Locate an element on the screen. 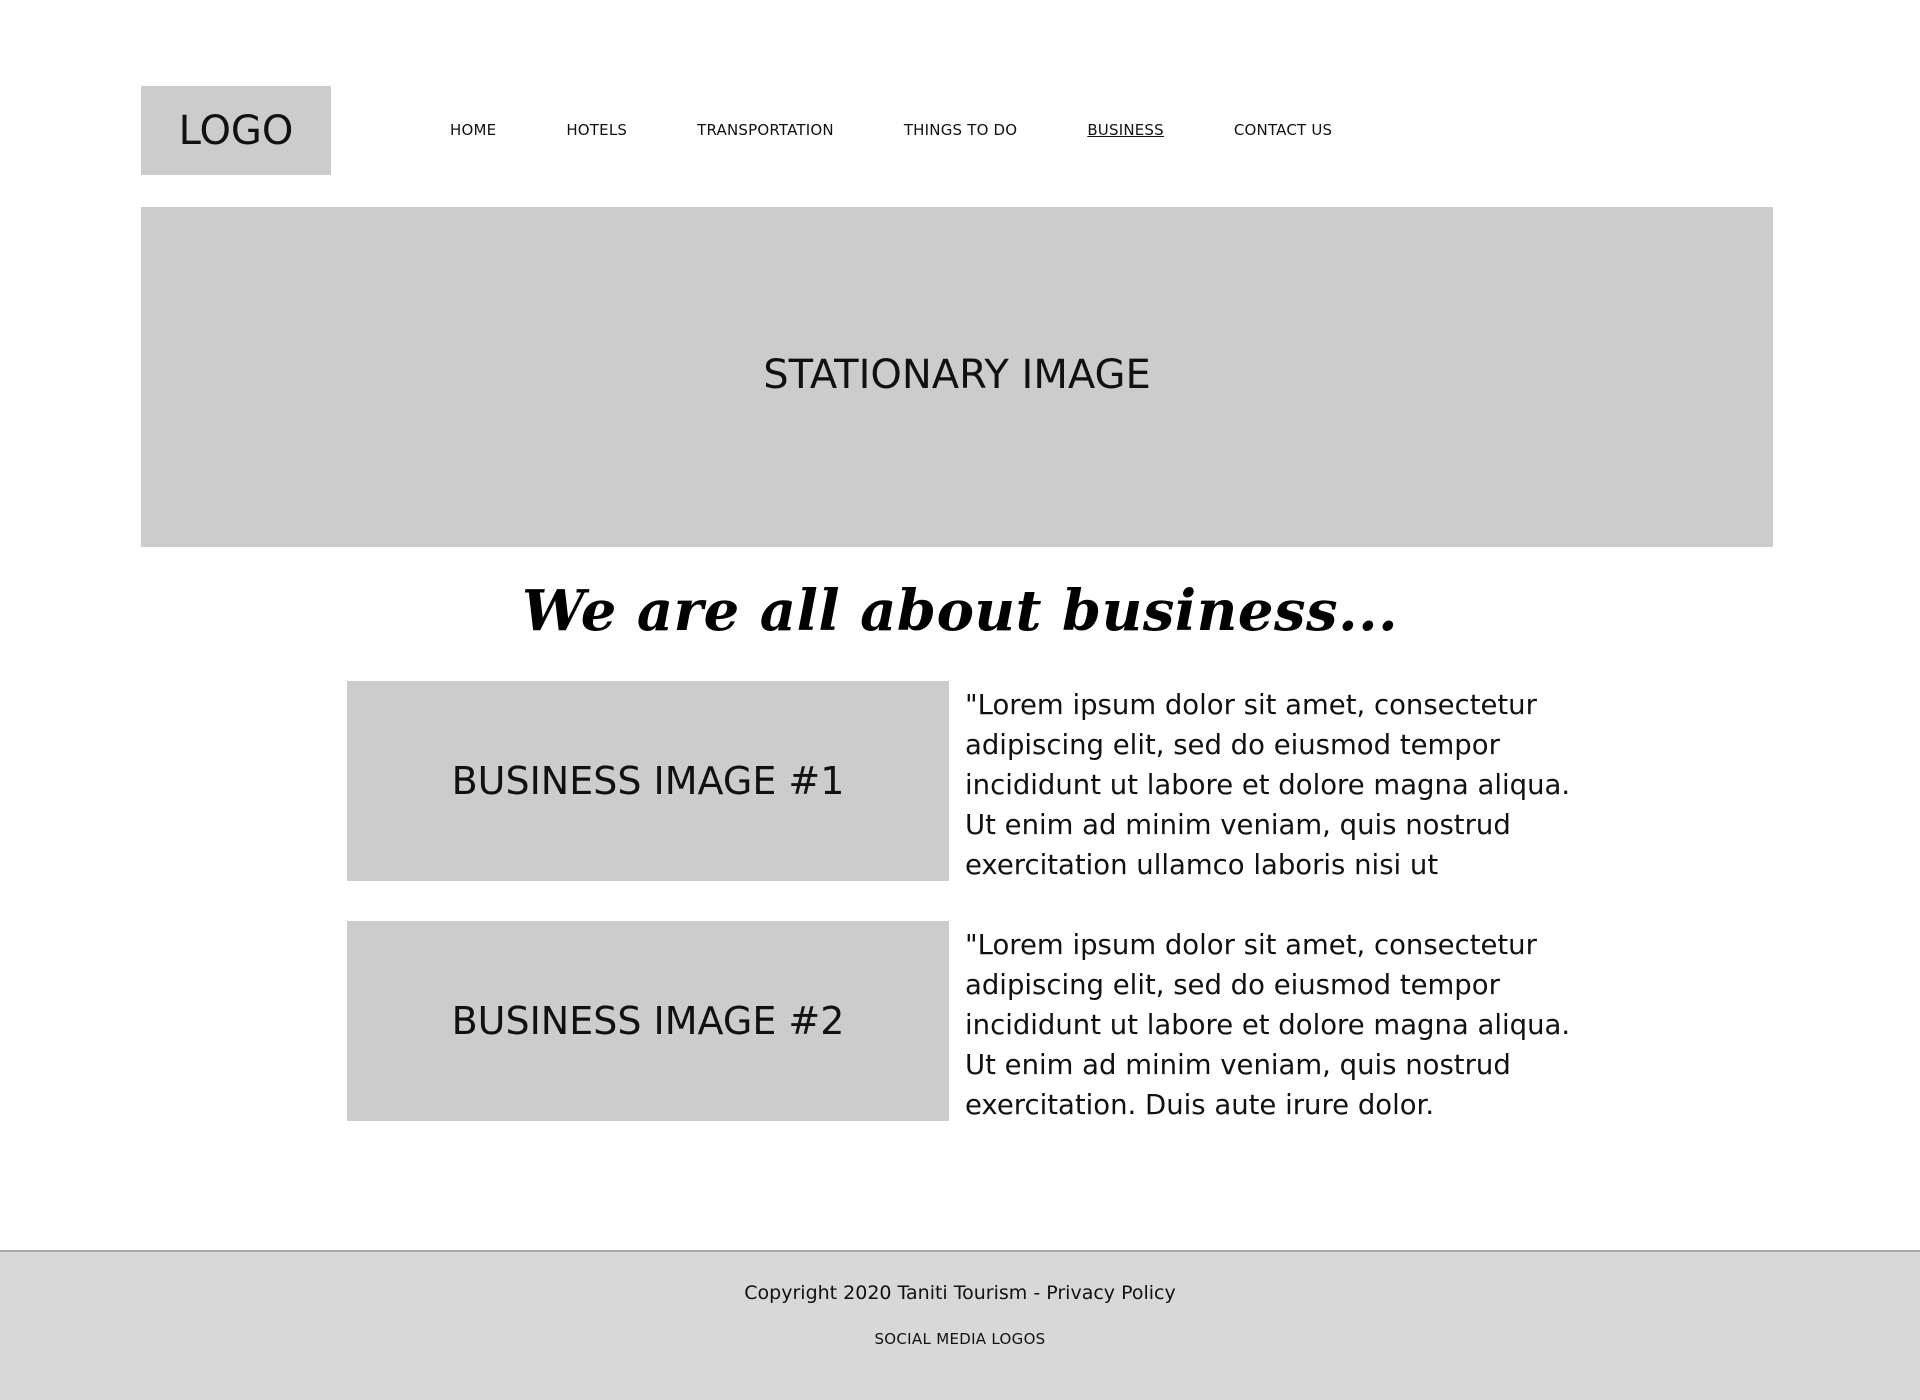 This screenshot has width=1920, height=1400. privacy-policy-link: Privacy Policy is located at coordinates (1110, 1293).